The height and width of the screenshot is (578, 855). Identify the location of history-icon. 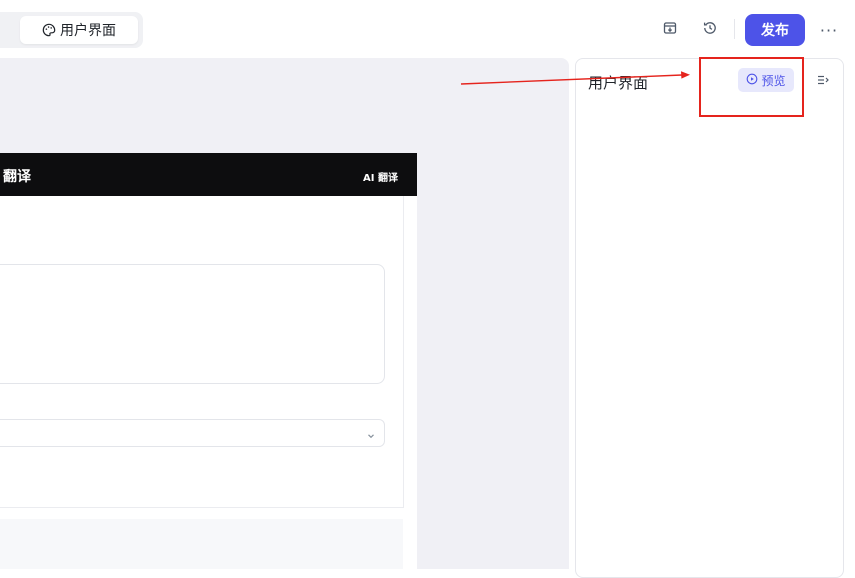
(710, 30).